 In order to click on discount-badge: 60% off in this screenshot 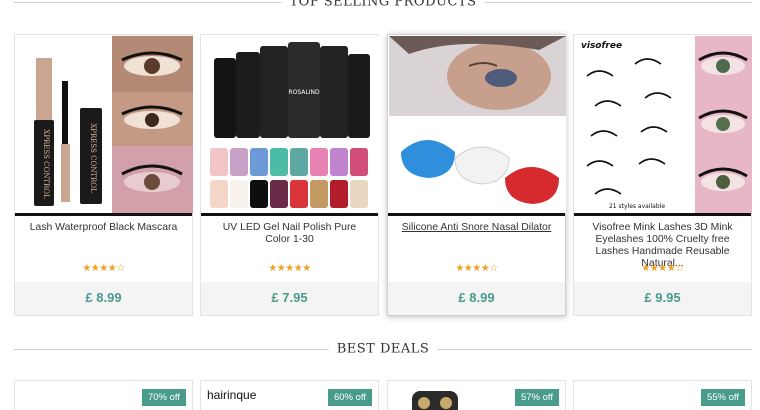, I will do `click(349, 397)`.